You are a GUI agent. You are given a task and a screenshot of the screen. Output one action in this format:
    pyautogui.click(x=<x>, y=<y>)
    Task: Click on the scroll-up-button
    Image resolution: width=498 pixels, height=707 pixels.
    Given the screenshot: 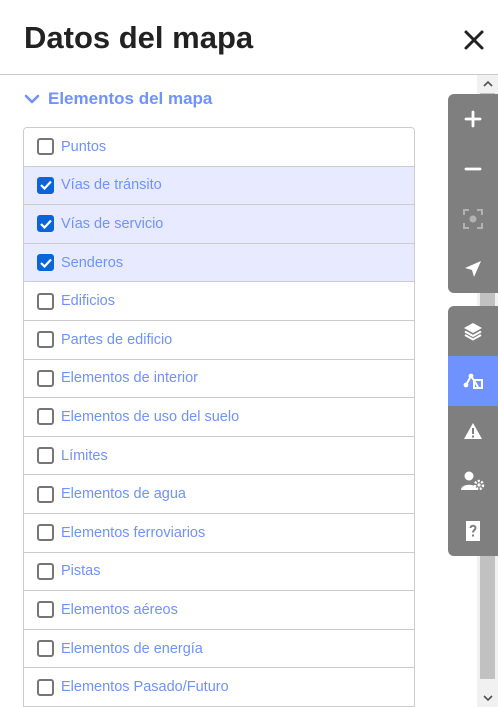 What is the action you would take?
    pyautogui.click(x=487, y=83)
    